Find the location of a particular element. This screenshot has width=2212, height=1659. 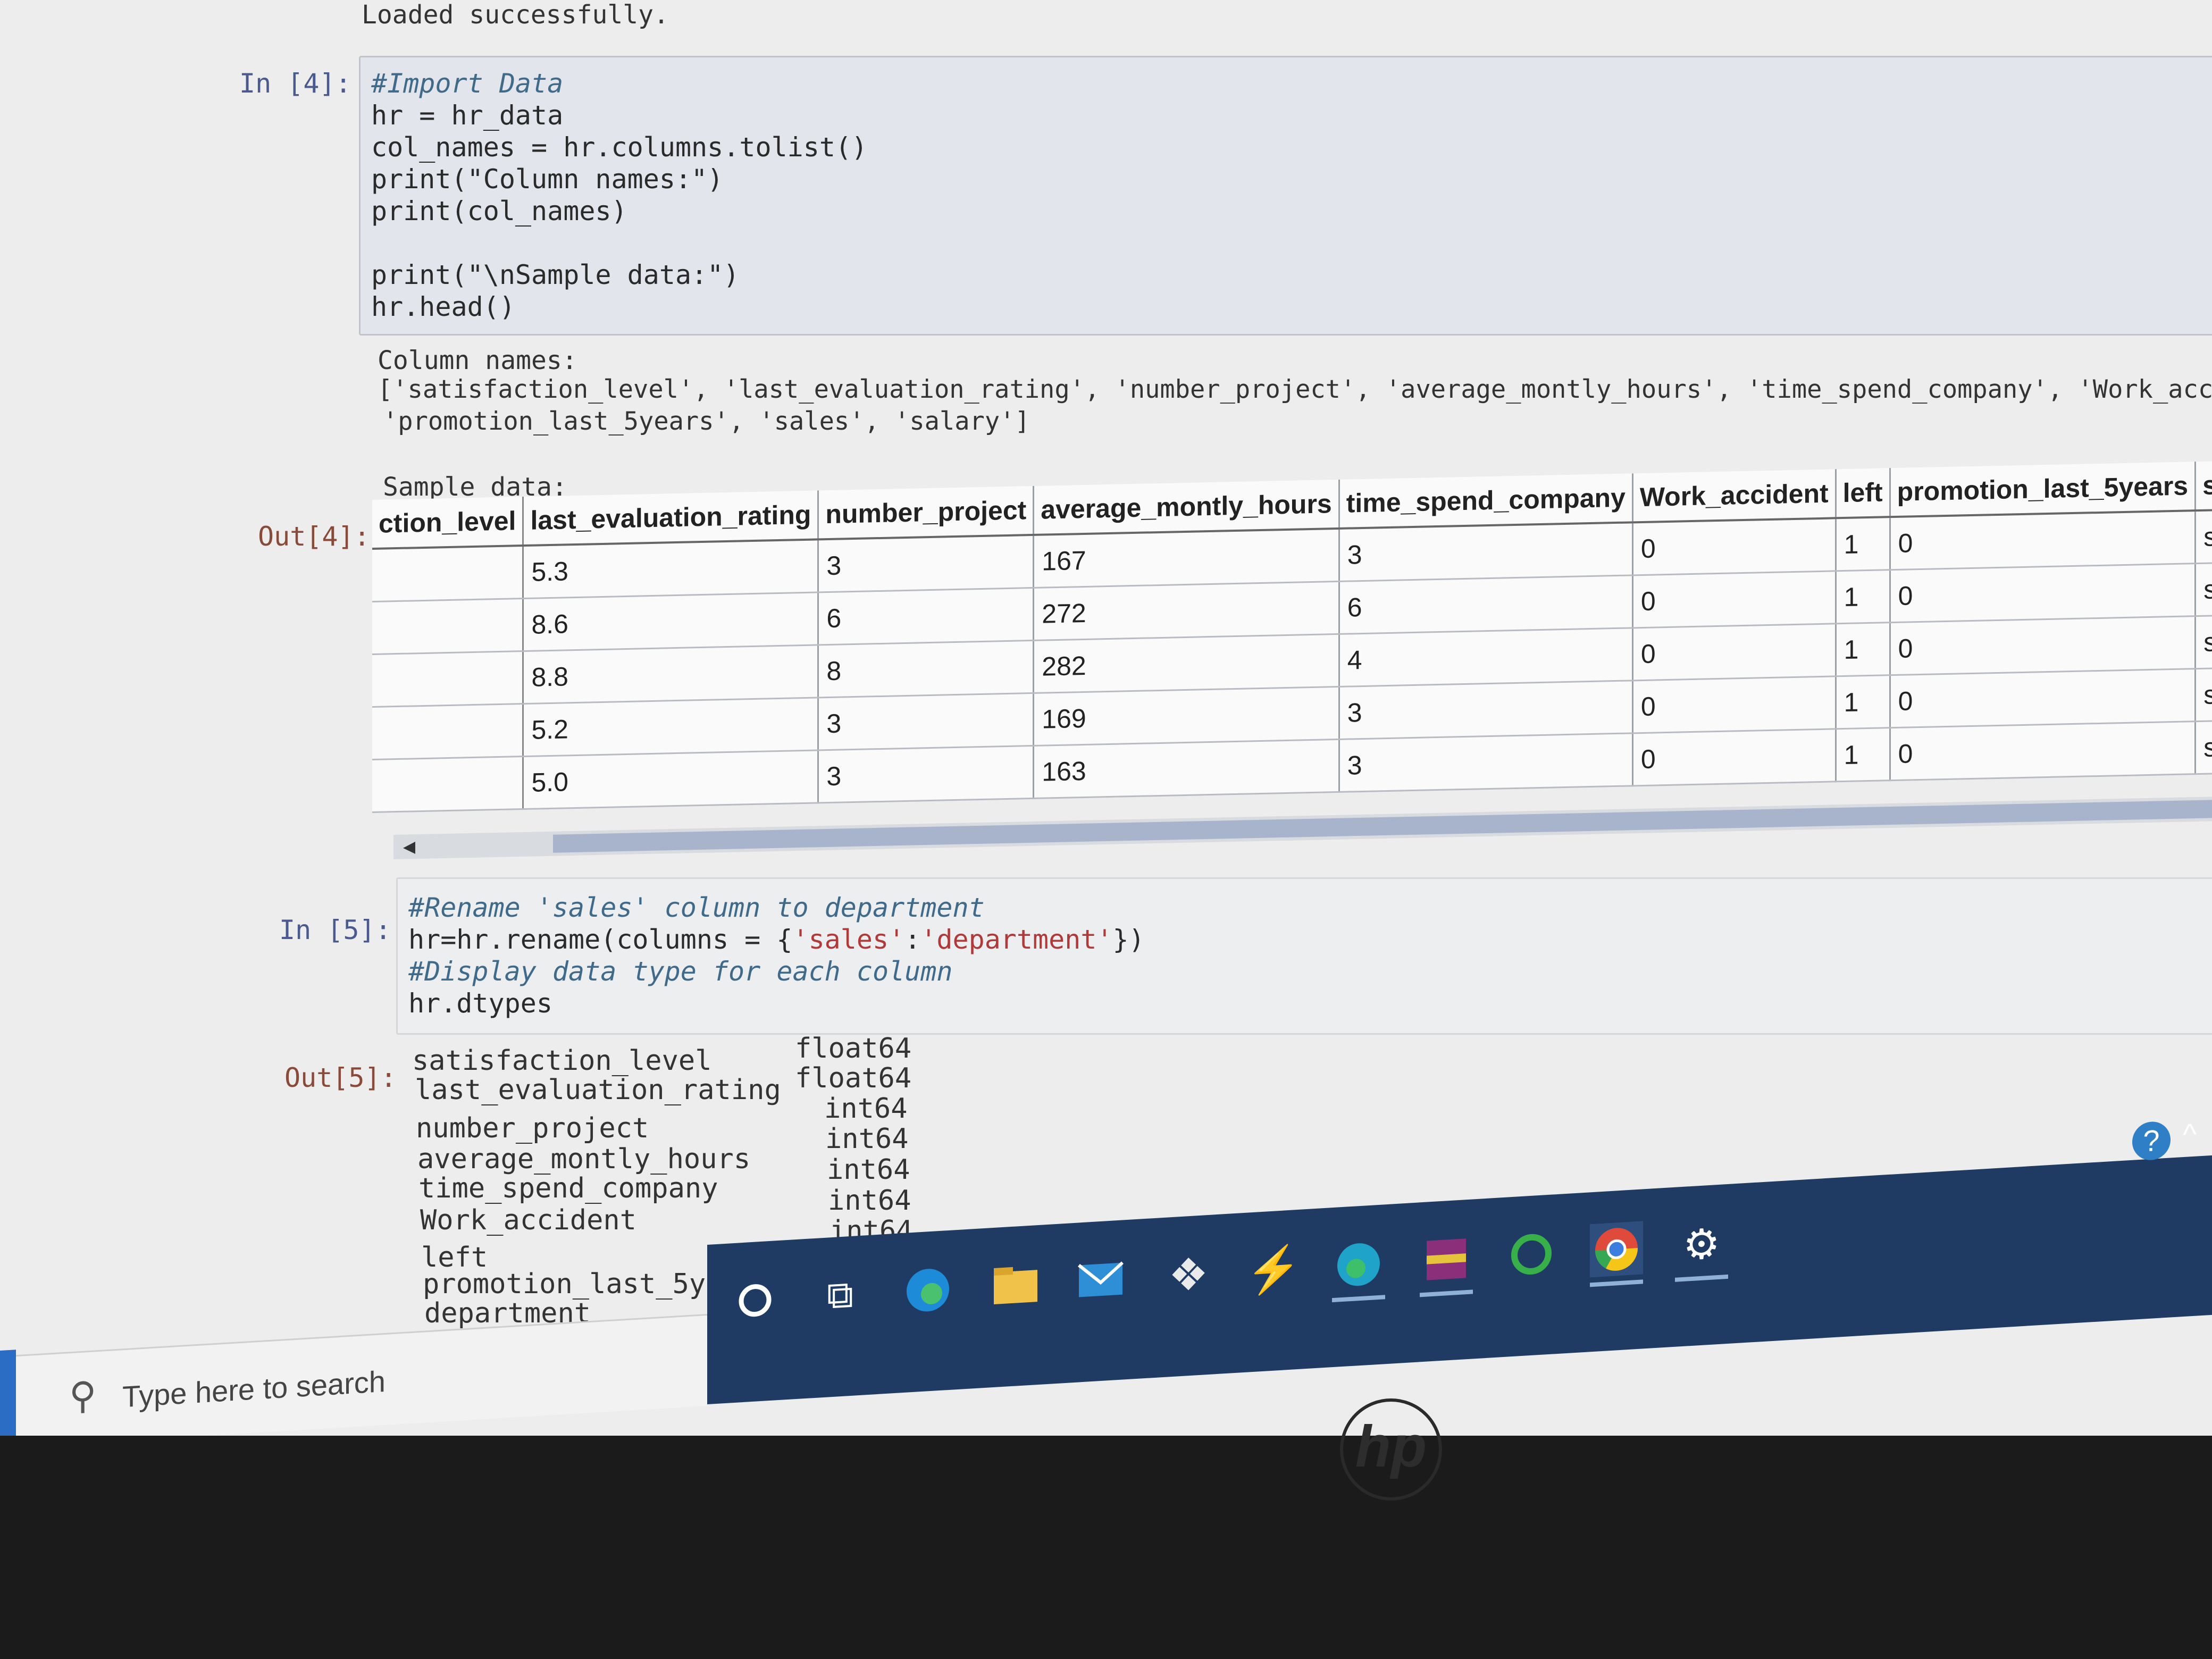

cortana-circle-icon is located at coordinates (755, 1300).